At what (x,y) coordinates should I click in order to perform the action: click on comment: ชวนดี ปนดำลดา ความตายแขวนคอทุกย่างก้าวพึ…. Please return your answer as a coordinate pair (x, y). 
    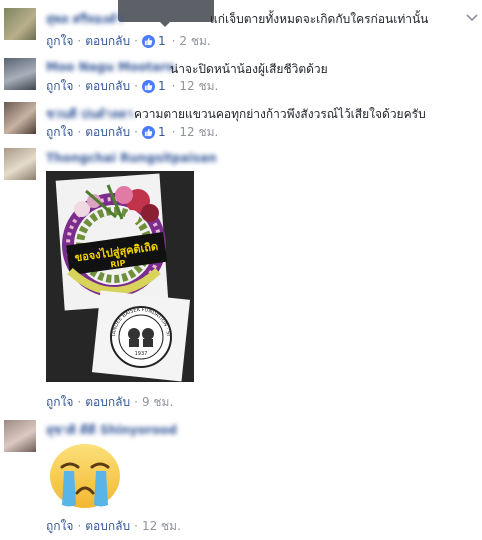
    Looking at the image, I should click on (241, 124).